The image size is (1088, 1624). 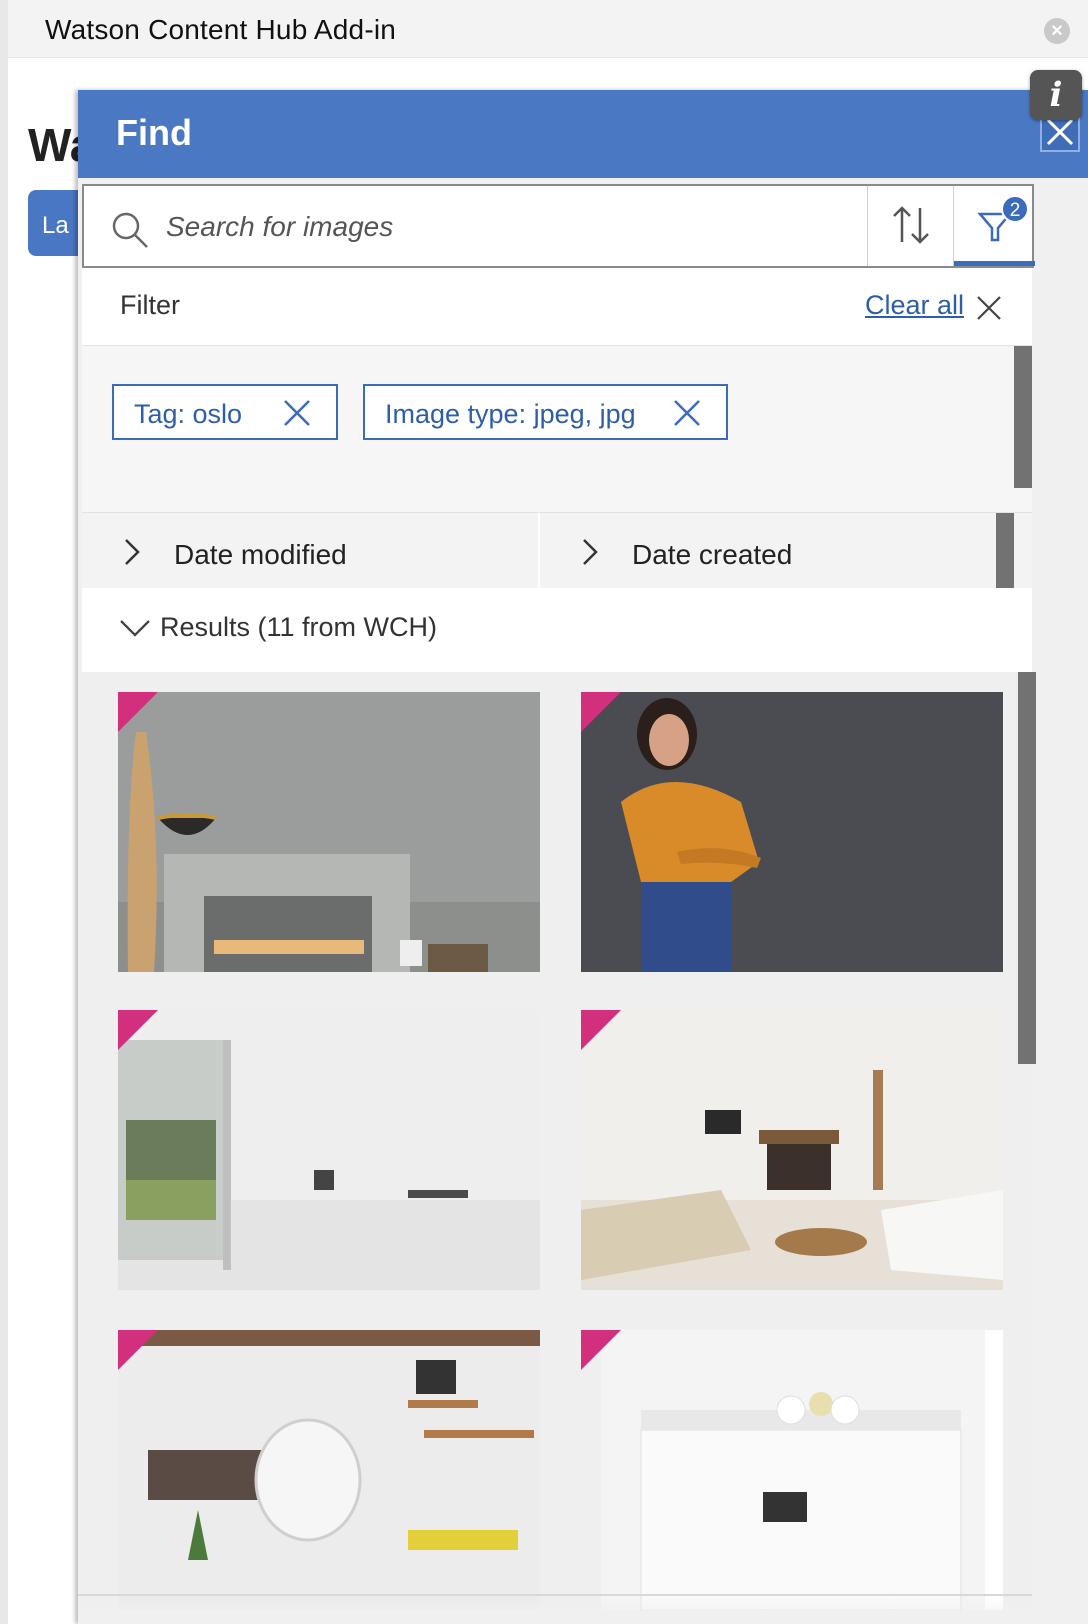 I want to click on clear-all-link: Clear all, so click(x=914, y=305).